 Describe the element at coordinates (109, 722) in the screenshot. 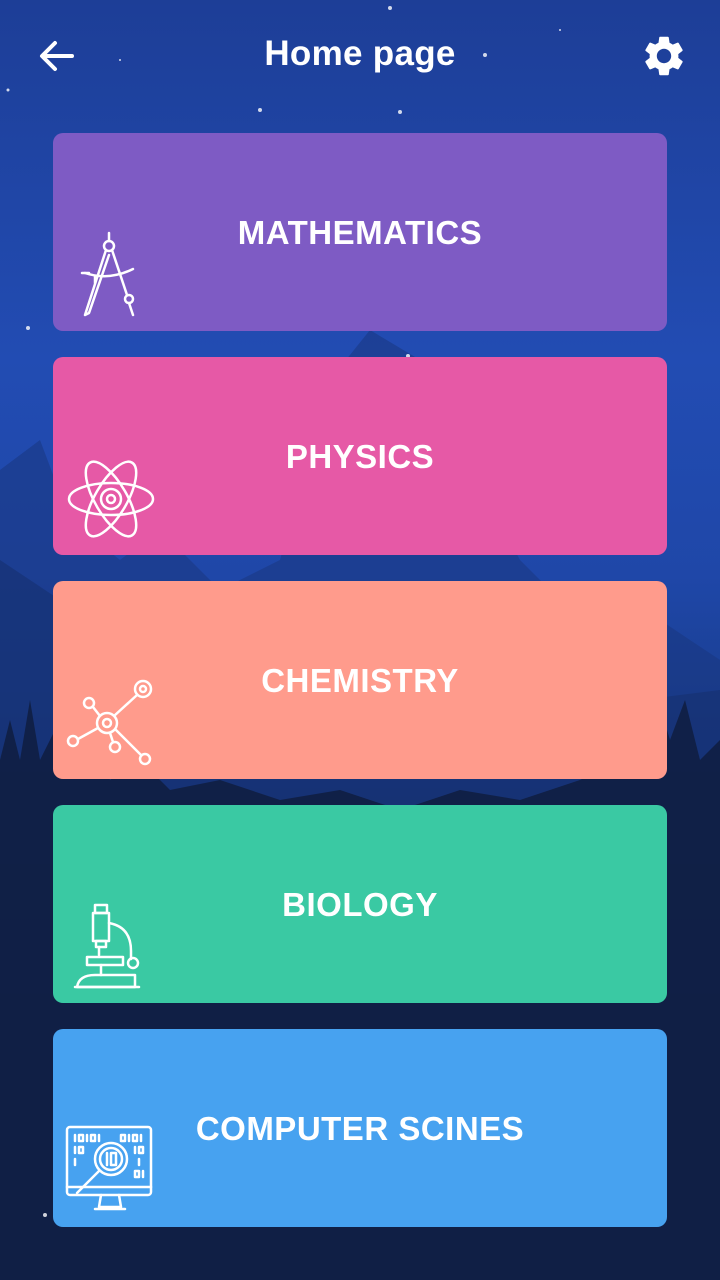

I see `molecule-icon` at that location.